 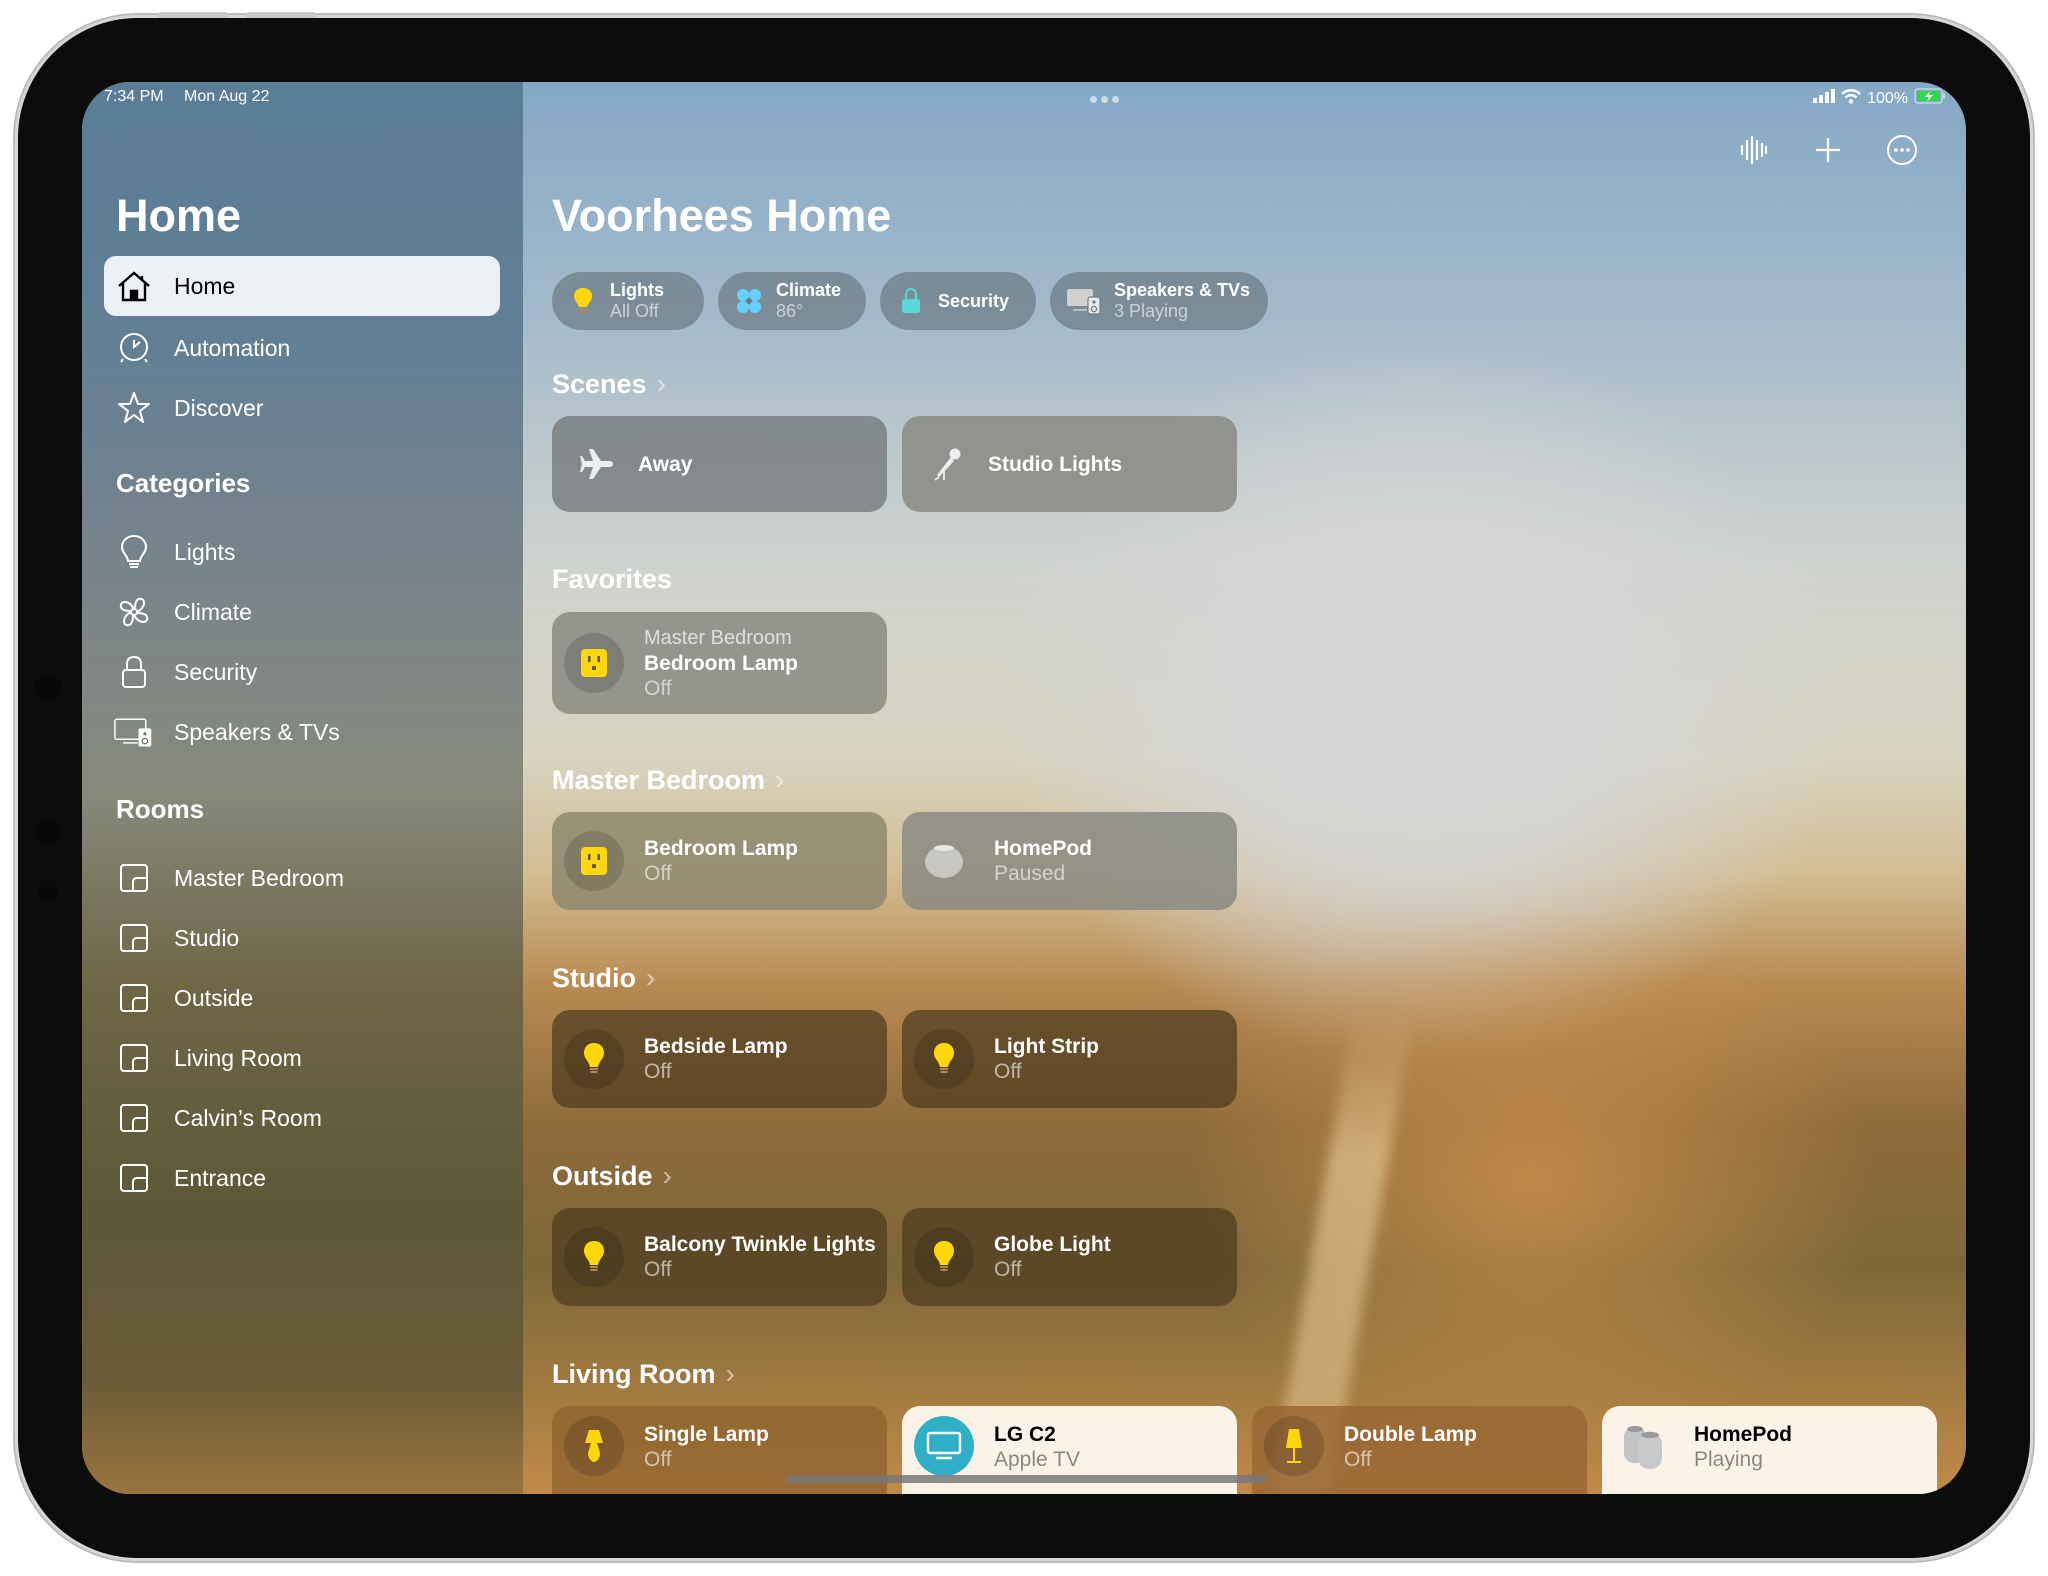 What do you see at coordinates (134, 286) in the screenshot?
I see `house-icon` at bounding box center [134, 286].